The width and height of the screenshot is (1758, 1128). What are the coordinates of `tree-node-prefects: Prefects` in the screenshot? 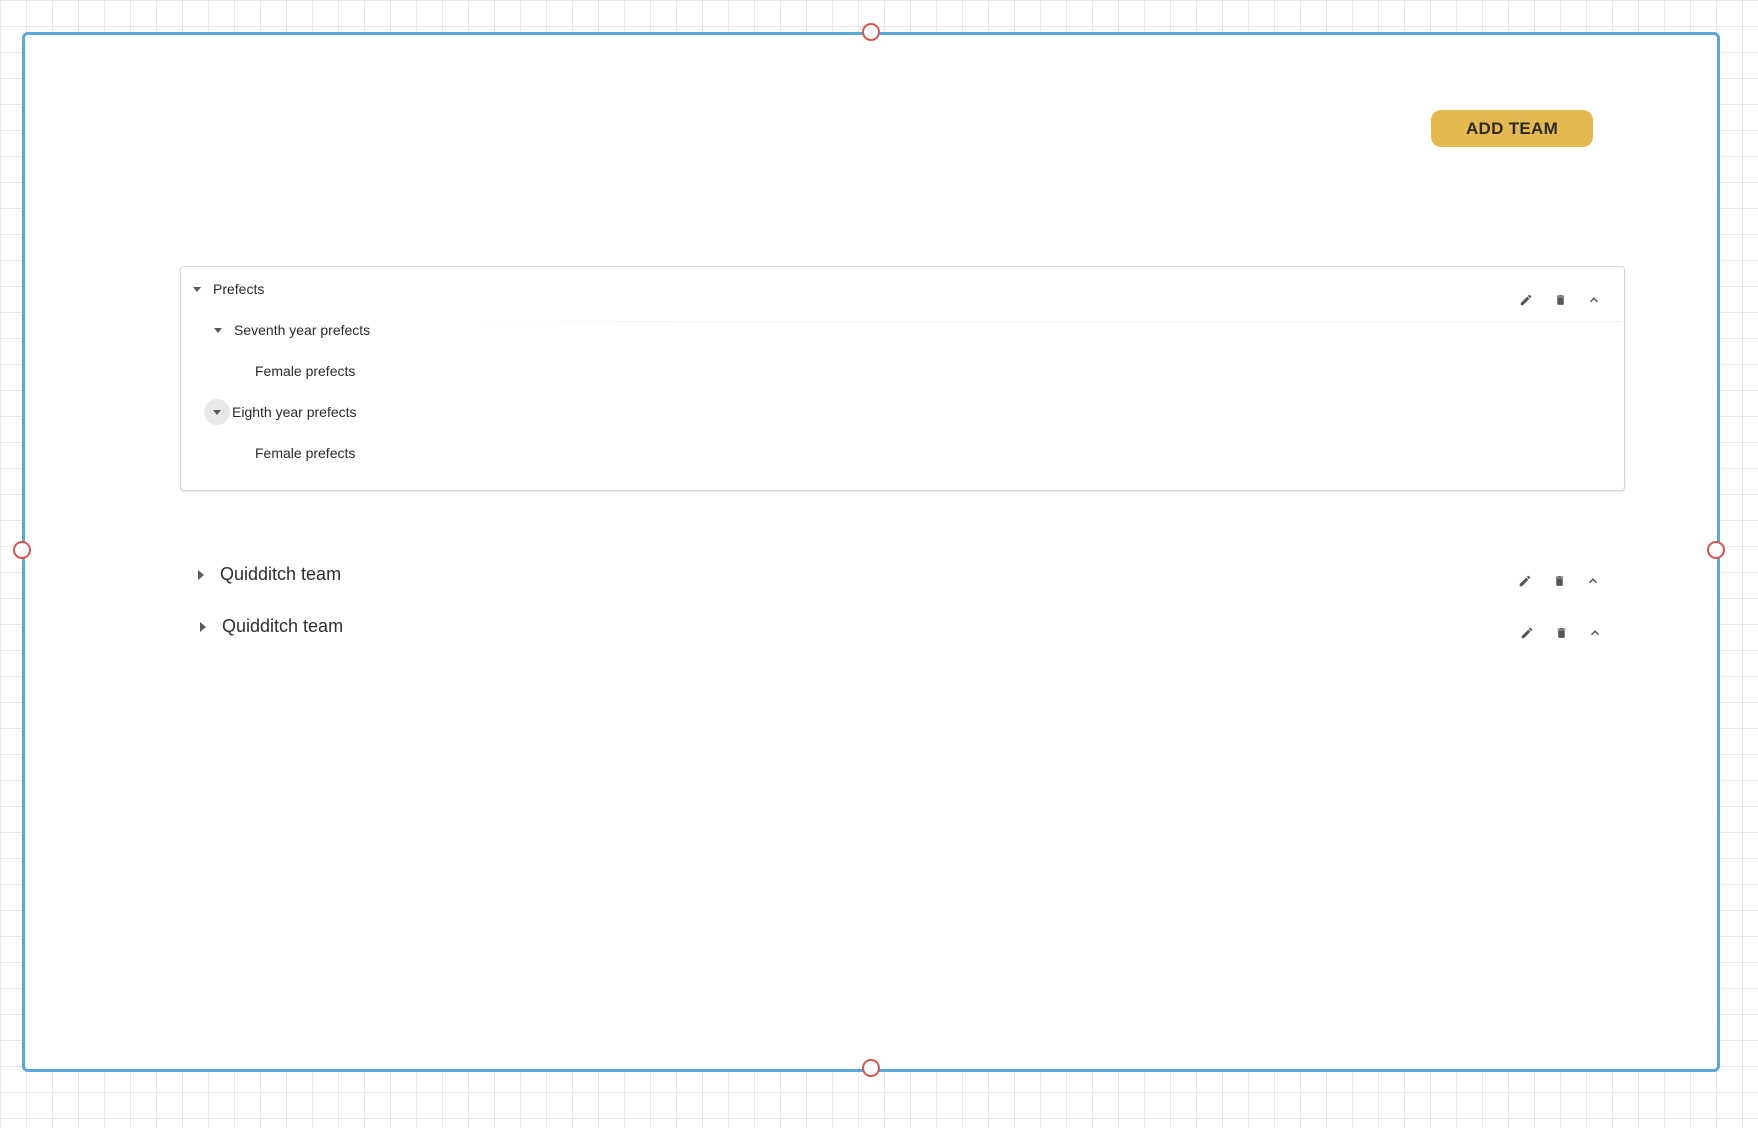 It's located at (228, 289).